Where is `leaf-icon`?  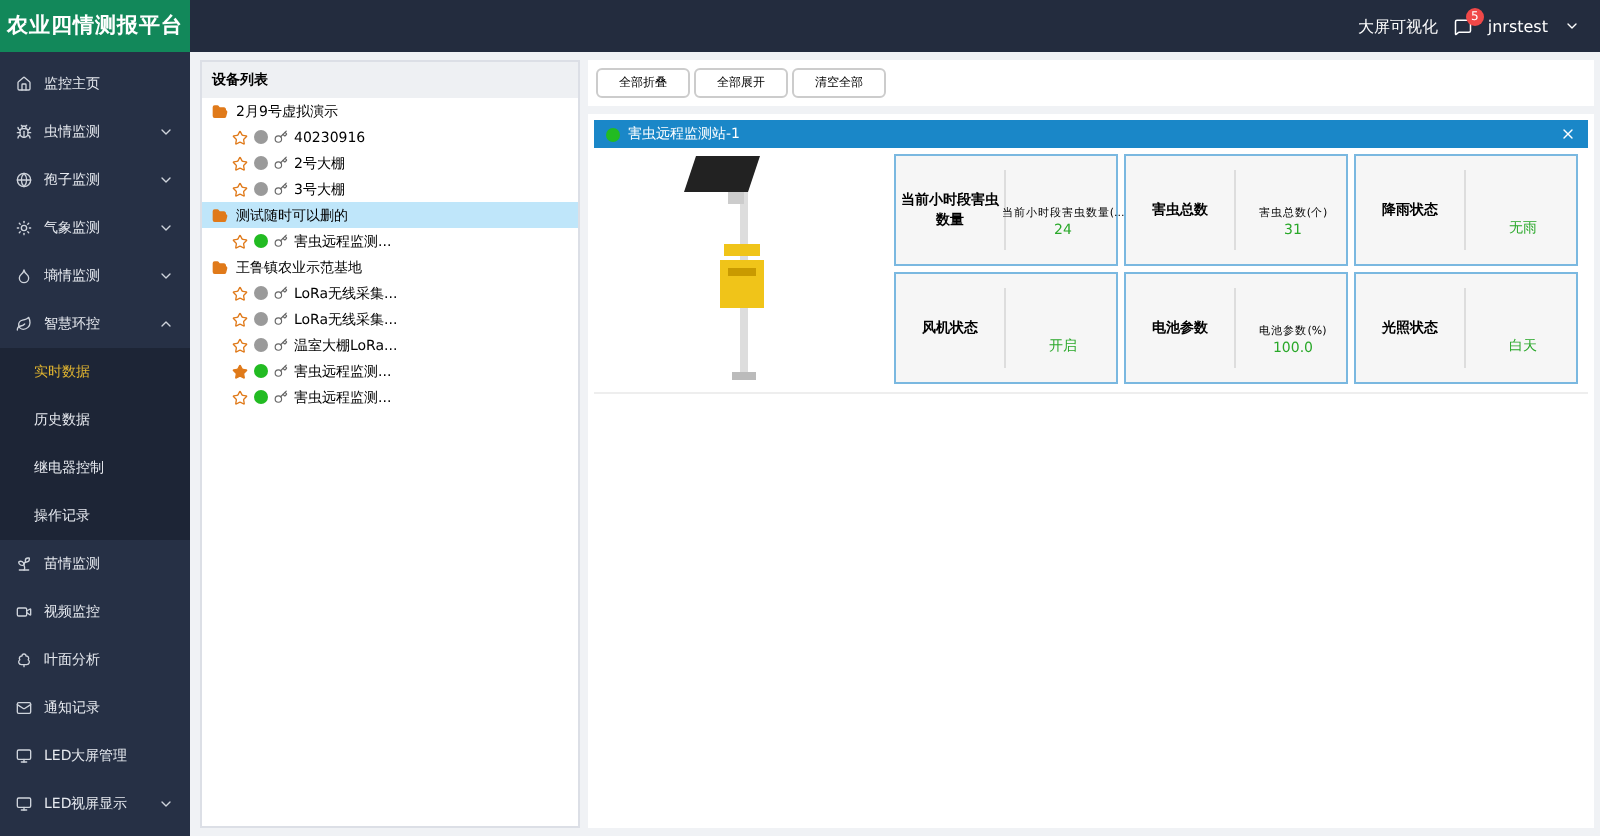
leaf-icon is located at coordinates (24, 324).